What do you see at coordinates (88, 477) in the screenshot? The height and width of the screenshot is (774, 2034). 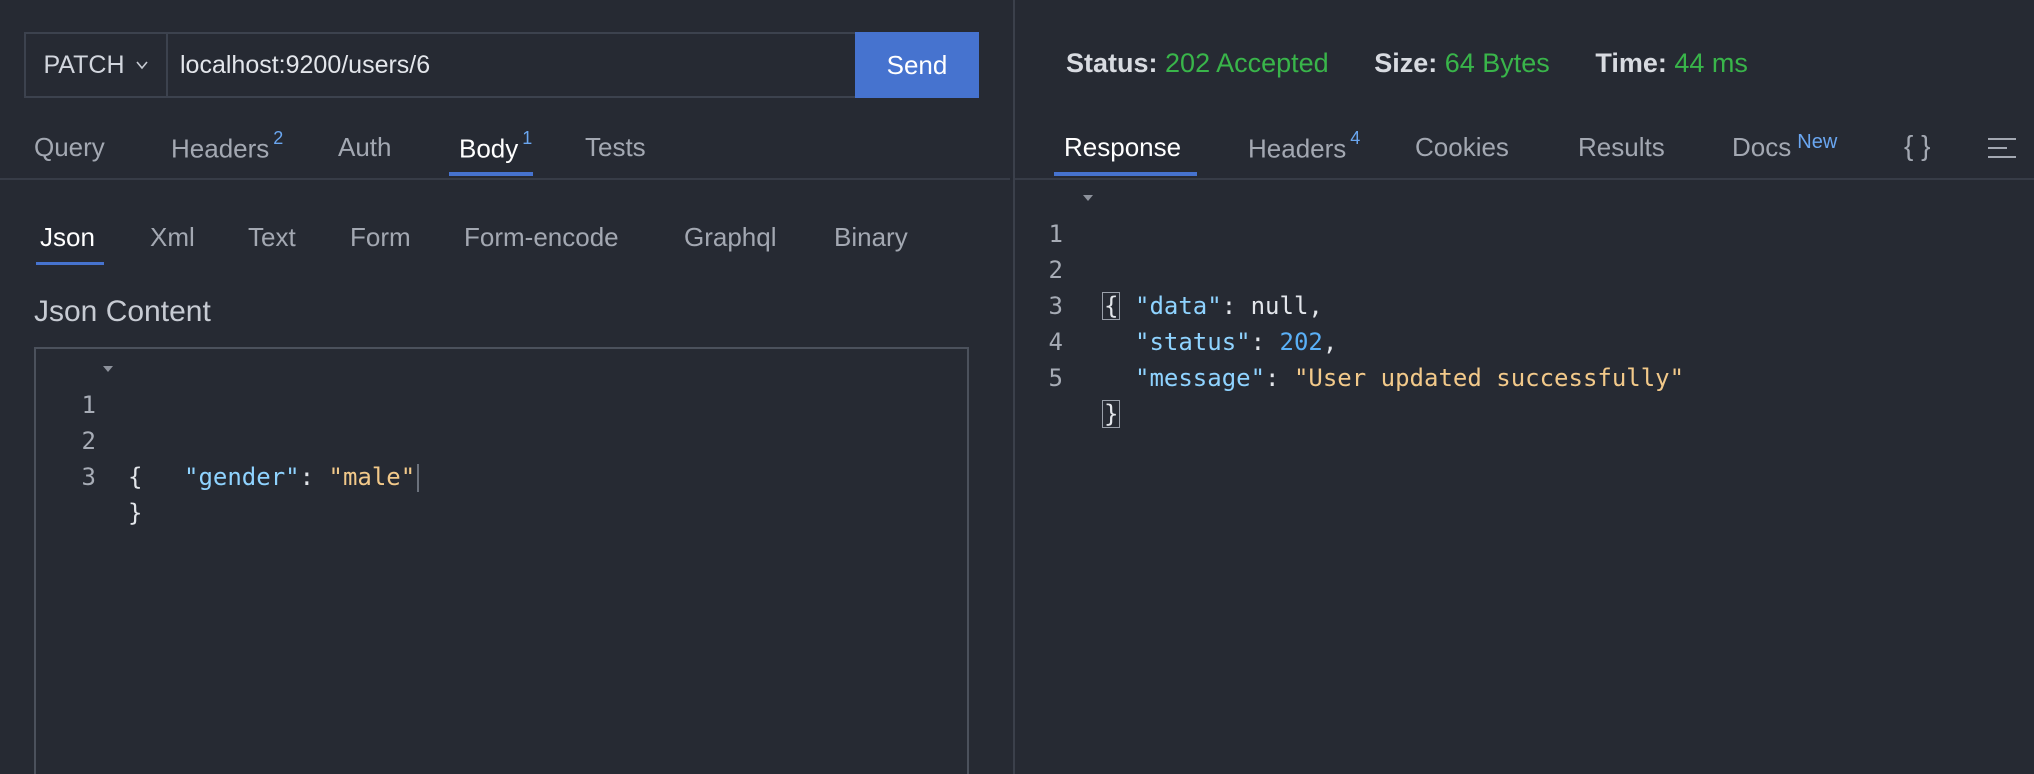 I see `line-number: 3` at bounding box center [88, 477].